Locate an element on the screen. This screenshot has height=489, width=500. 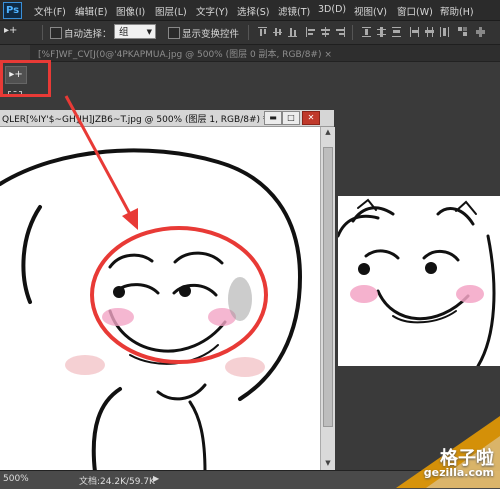
auto-align-icon is located at coordinates (462, 32).